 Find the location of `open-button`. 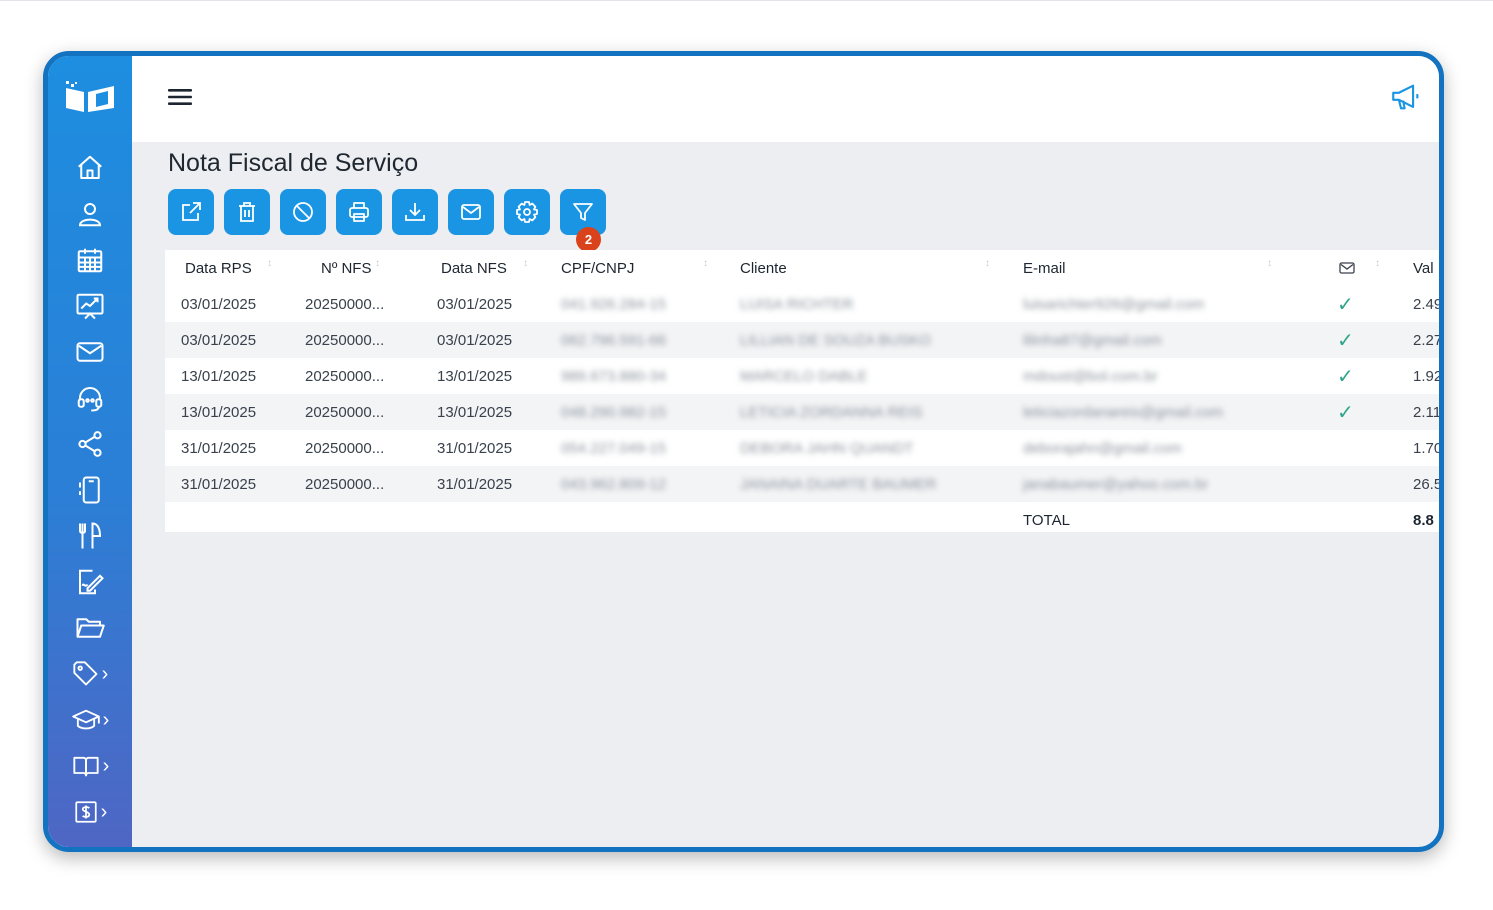

open-button is located at coordinates (191, 212).